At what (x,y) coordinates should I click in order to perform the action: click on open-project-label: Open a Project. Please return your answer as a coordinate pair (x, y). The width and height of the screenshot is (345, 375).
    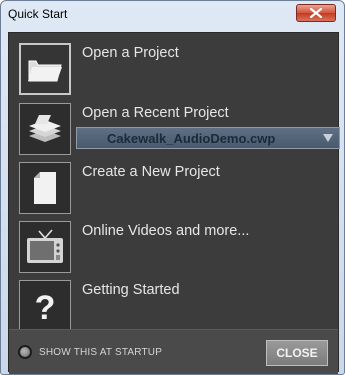
    Looking at the image, I should click on (130, 53).